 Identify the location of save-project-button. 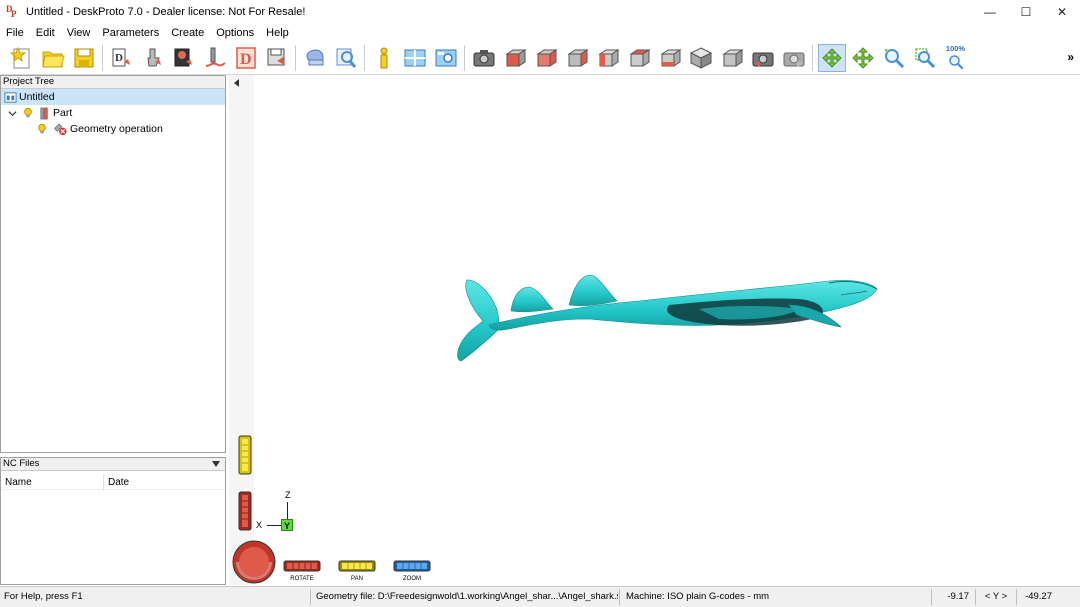
(84, 58).